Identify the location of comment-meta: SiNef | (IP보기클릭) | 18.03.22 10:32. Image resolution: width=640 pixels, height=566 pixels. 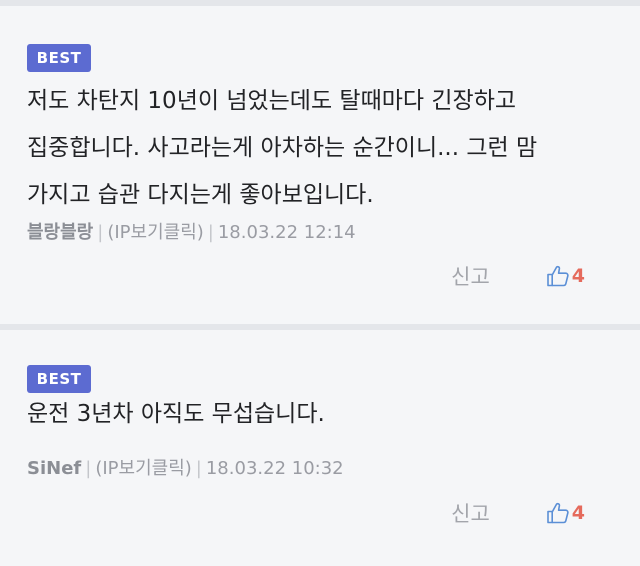
(185, 467).